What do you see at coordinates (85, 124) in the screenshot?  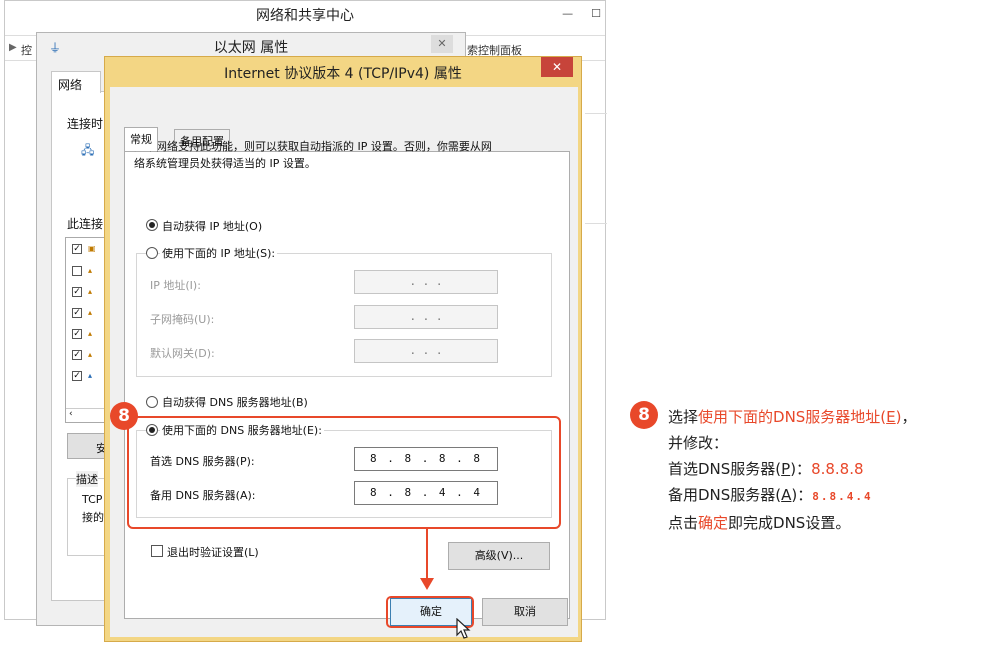 I see `connect-using-label: 连接时` at bounding box center [85, 124].